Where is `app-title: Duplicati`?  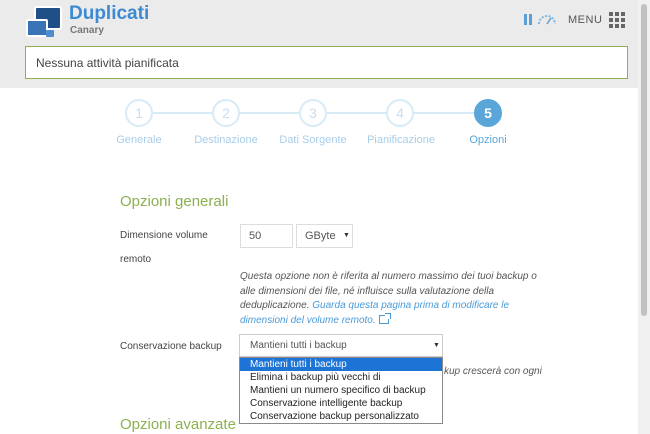
app-title: Duplicati is located at coordinates (109, 14).